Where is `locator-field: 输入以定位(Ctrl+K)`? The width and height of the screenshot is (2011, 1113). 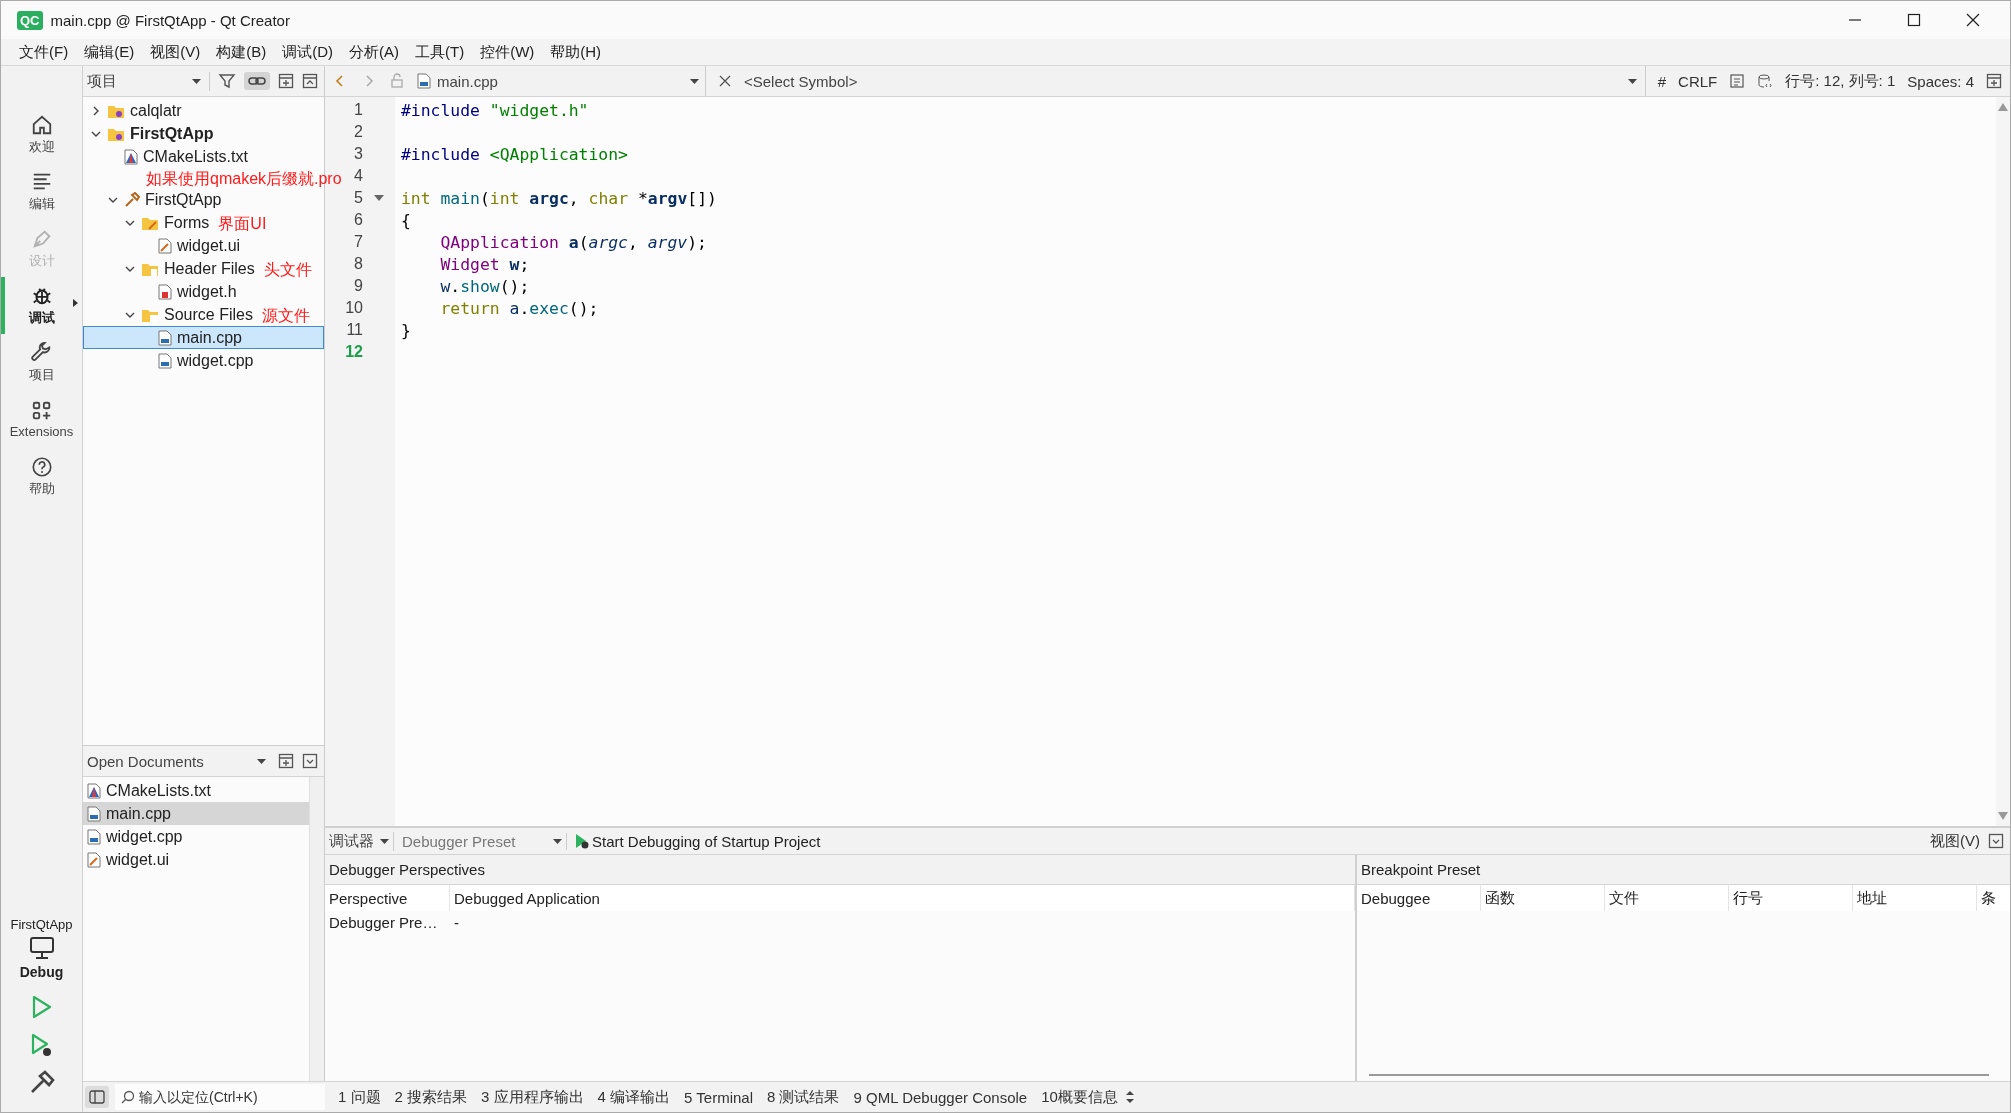 locator-field: 输入以定位(Ctrl+K) is located at coordinates (220, 1097).